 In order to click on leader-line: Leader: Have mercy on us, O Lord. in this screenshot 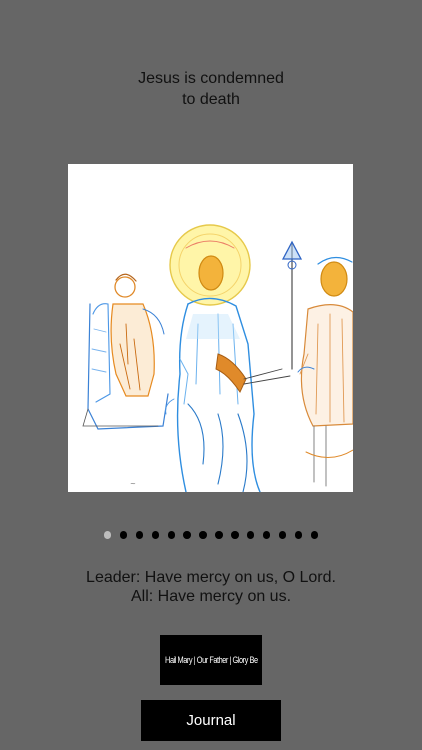, I will do `click(211, 577)`.